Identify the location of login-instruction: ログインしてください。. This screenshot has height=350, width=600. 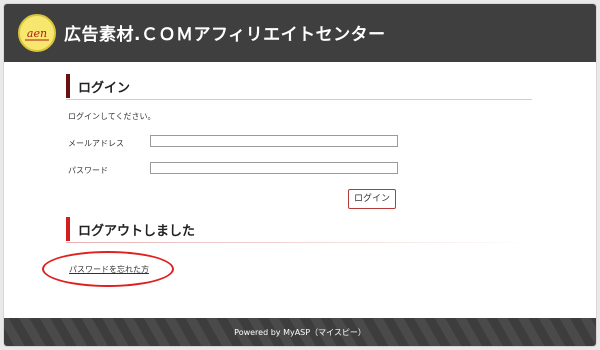
(112, 116).